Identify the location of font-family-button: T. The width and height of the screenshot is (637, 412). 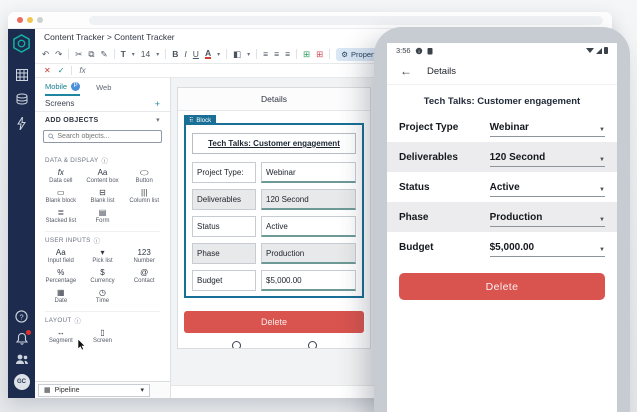
(123, 54).